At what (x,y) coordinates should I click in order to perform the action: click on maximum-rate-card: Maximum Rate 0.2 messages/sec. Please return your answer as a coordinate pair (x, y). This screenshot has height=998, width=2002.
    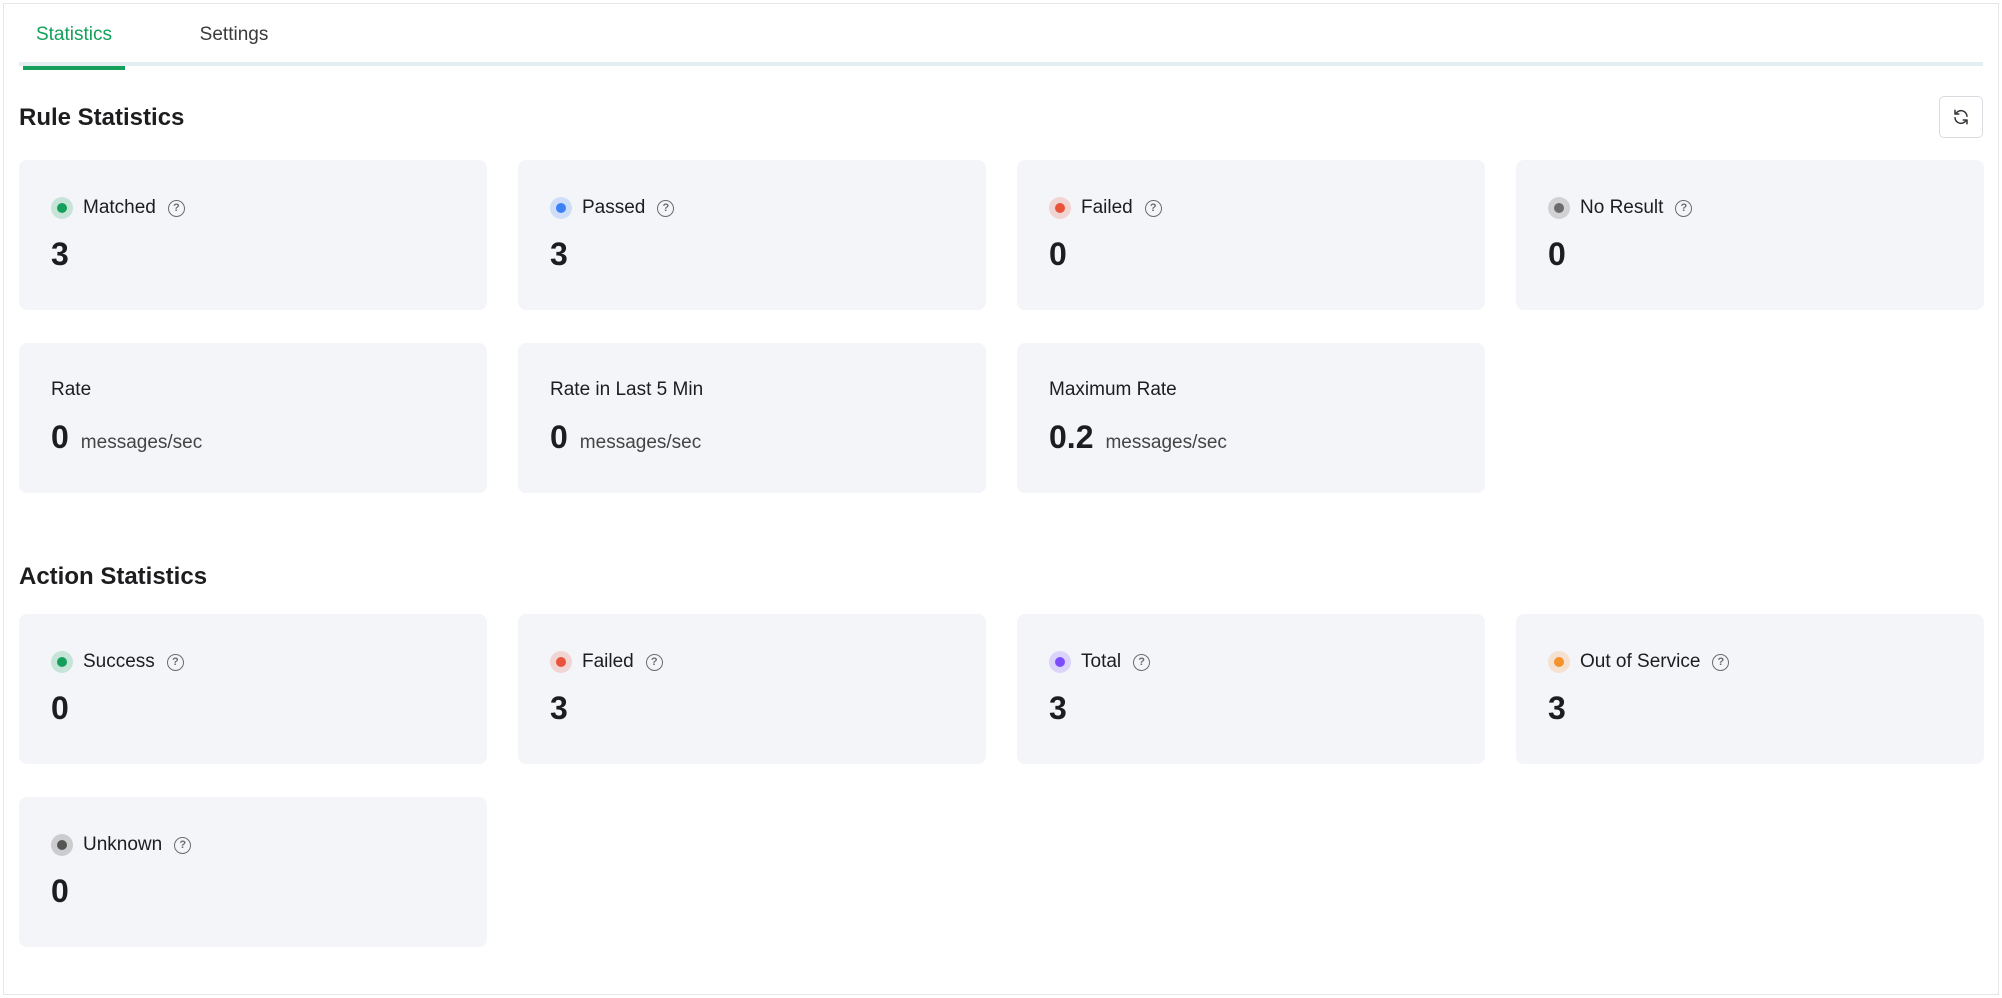
    Looking at the image, I should click on (1251, 418).